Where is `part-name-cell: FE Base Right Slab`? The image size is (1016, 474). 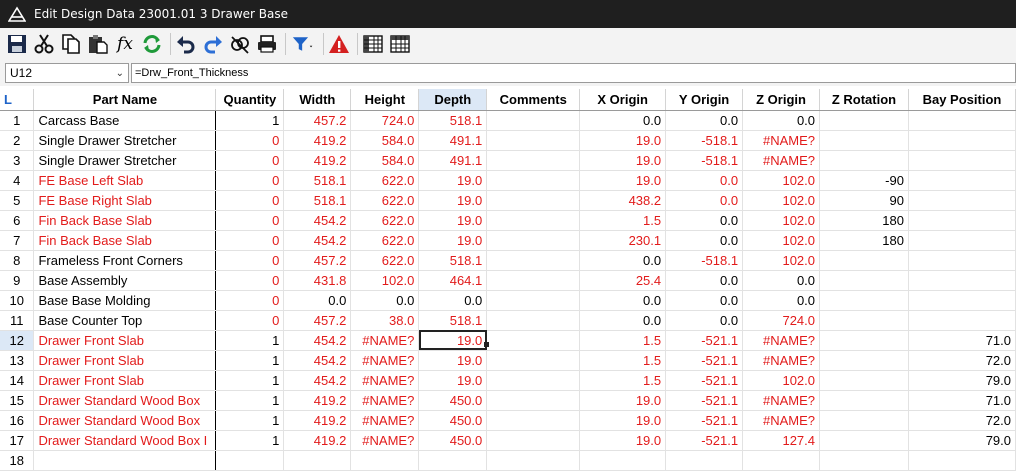
part-name-cell: FE Base Right Slab is located at coordinates (125, 200).